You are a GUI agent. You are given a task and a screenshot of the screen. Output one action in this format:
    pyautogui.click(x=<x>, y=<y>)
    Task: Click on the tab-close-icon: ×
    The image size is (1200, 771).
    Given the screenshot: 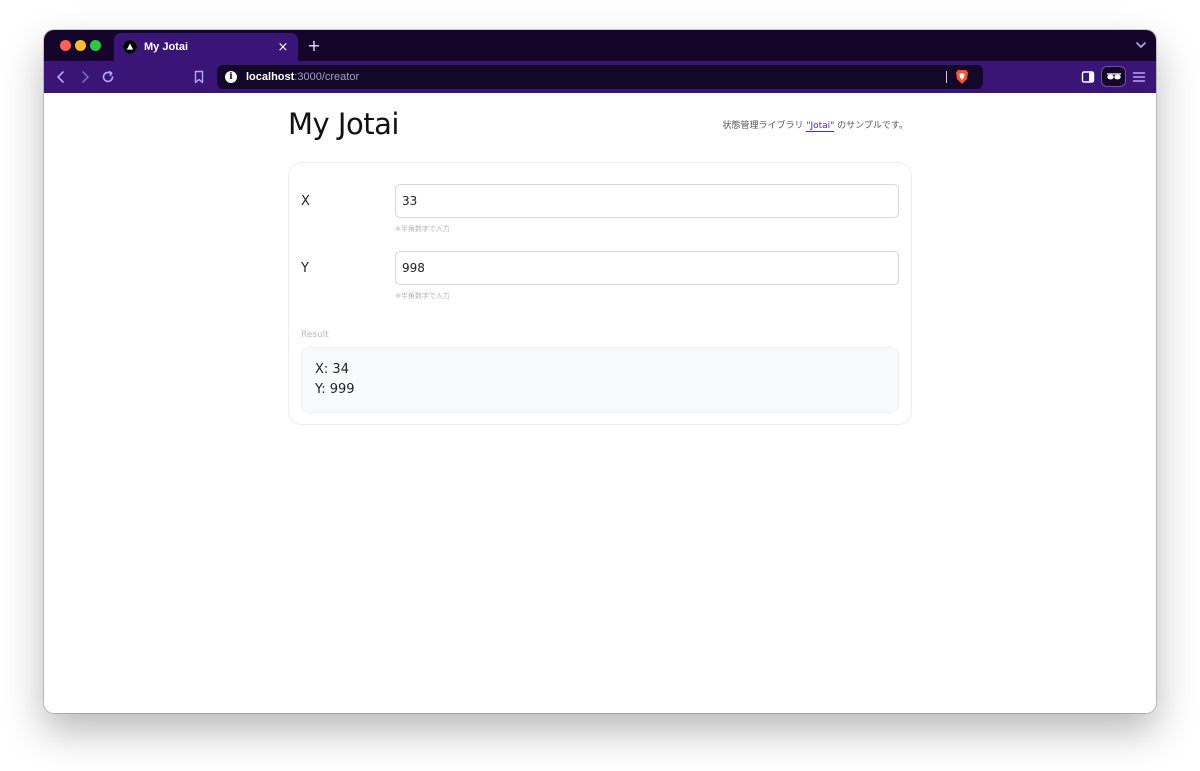 What is the action you would take?
    pyautogui.click(x=283, y=47)
    